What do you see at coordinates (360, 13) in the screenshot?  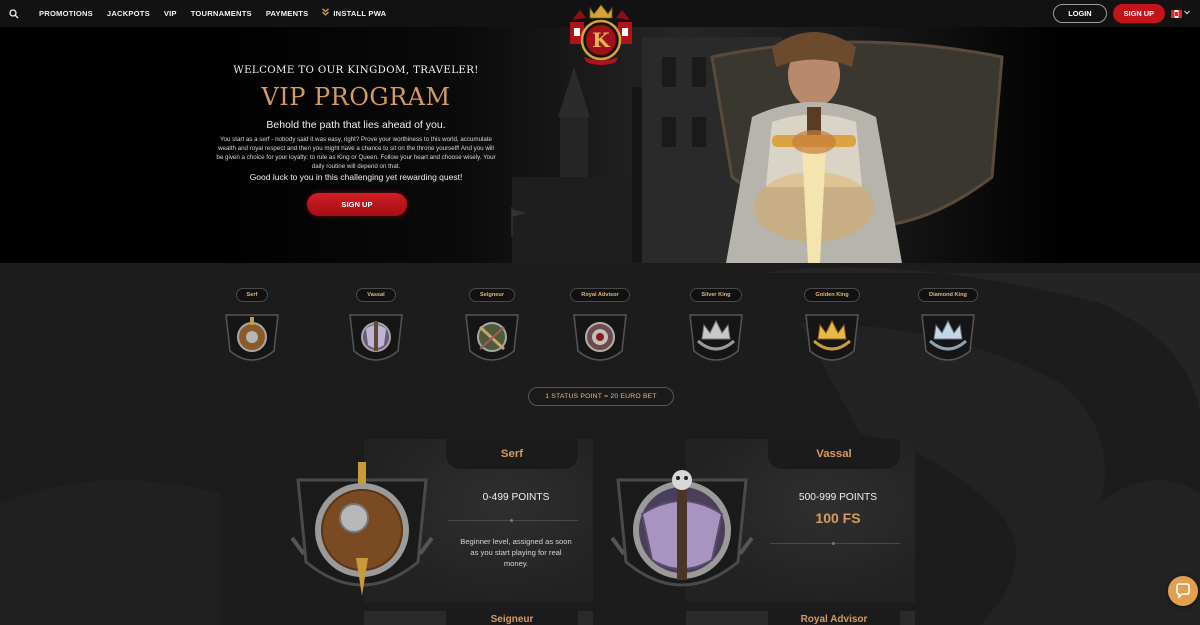 I see `nav-install-pwa-label: INSTALL PWA` at bounding box center [360, 13].